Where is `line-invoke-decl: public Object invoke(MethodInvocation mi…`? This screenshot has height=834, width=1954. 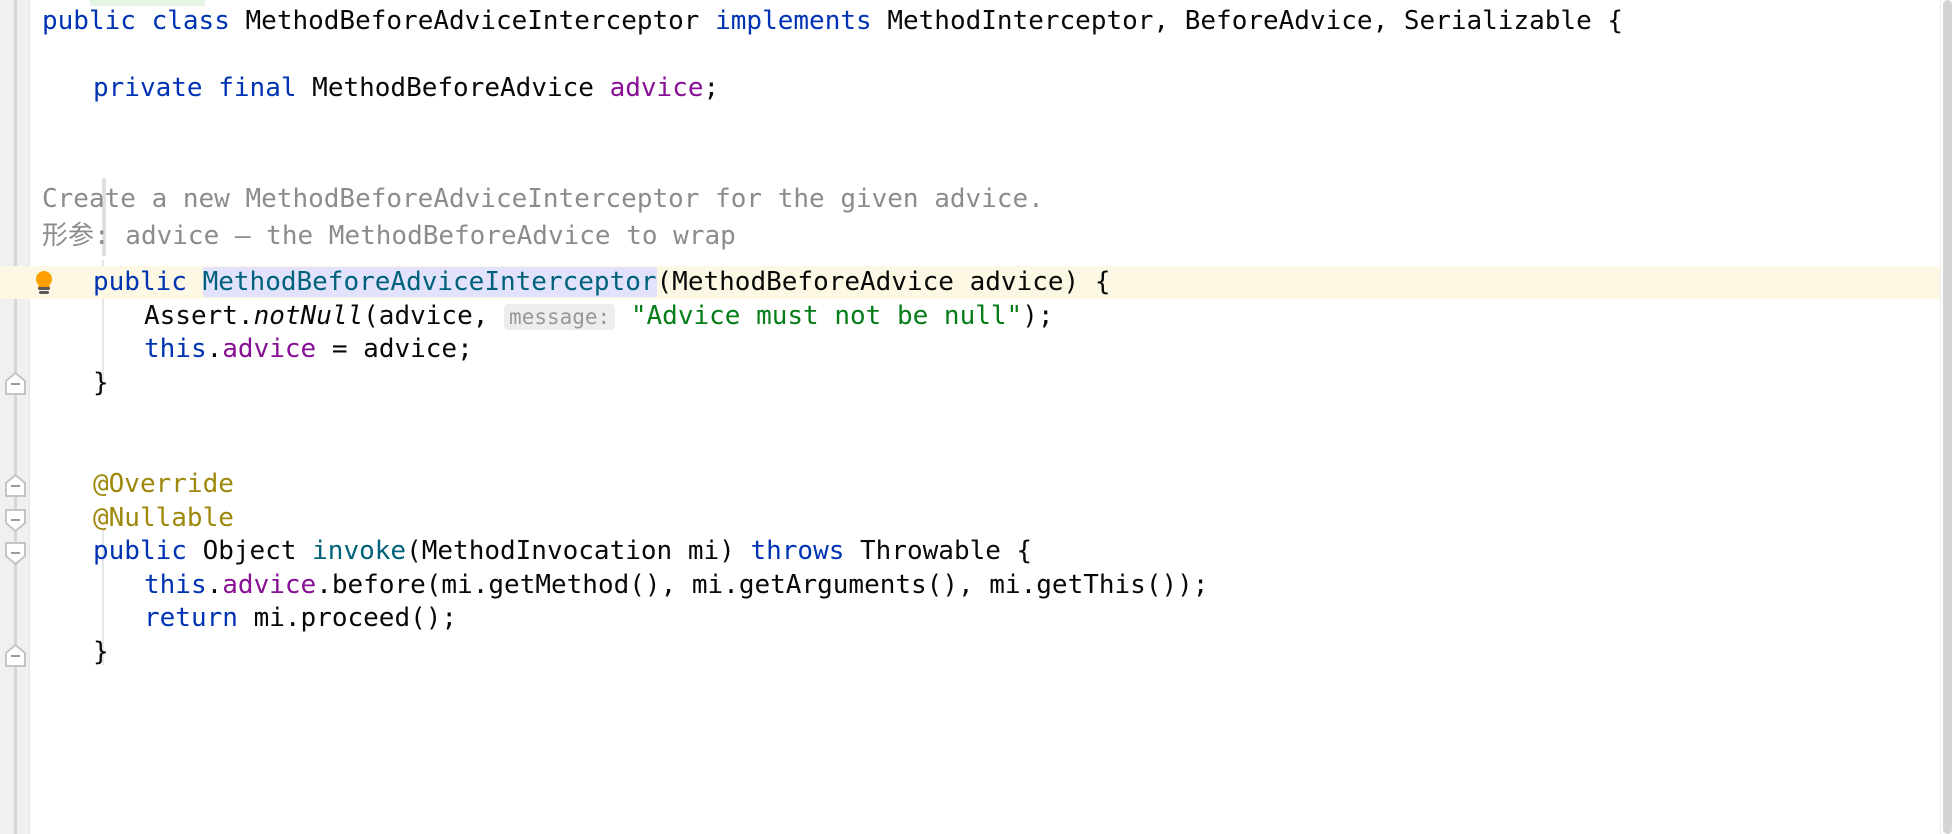
line-invoke-decl: public Object invoke(MethodInvocation mi… is located at coordinates (985, 551).